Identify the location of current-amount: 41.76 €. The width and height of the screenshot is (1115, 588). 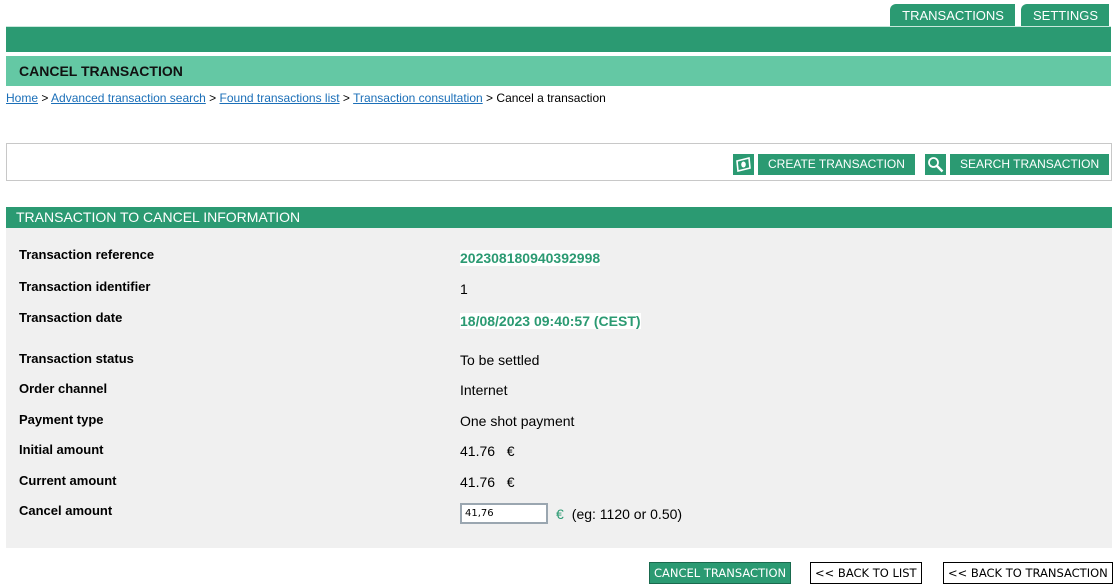
(487, 482).